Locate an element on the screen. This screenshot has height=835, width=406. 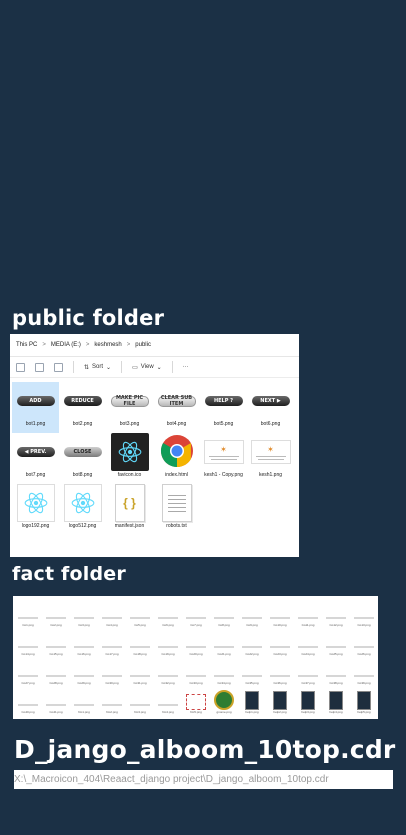
file-item: favicon.ico is located at coordinates (129, 458).